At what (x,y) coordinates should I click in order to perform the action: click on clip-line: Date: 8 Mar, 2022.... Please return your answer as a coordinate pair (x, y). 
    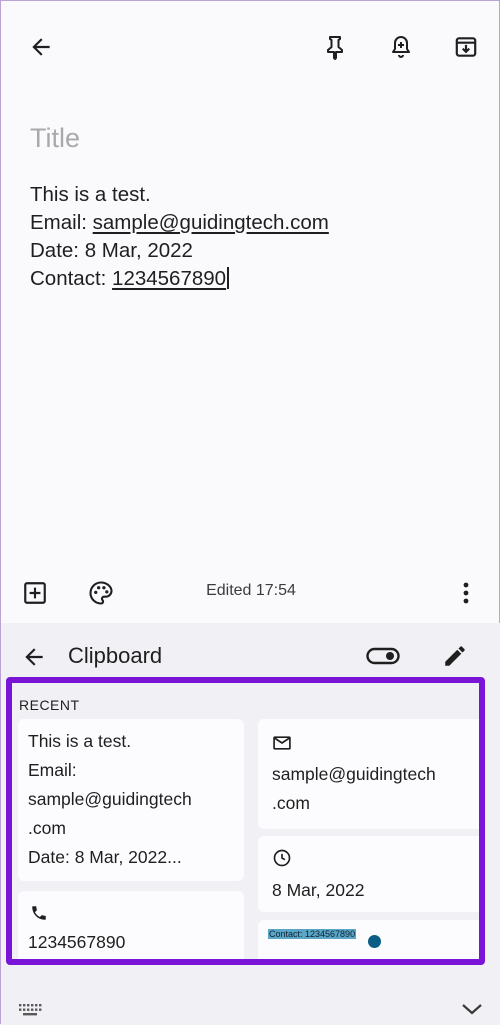
    Looking at the image, I should click on (105, 857).